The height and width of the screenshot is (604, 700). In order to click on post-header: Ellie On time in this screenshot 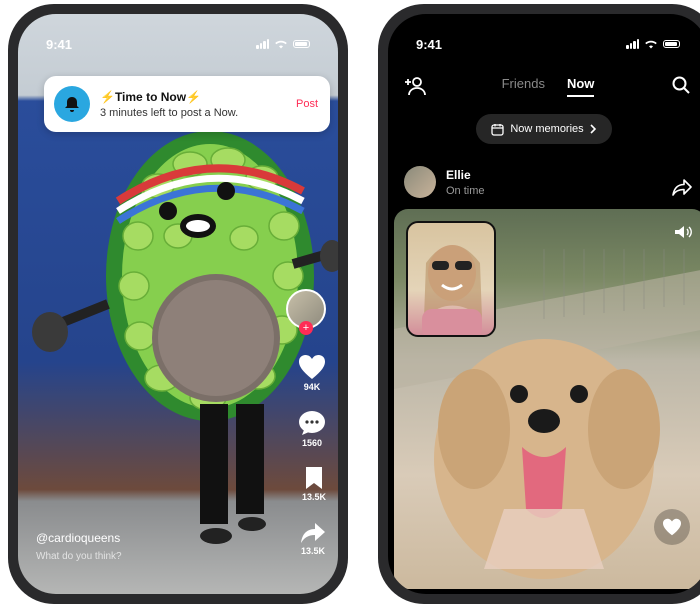, I will do `click(444, 182)`.